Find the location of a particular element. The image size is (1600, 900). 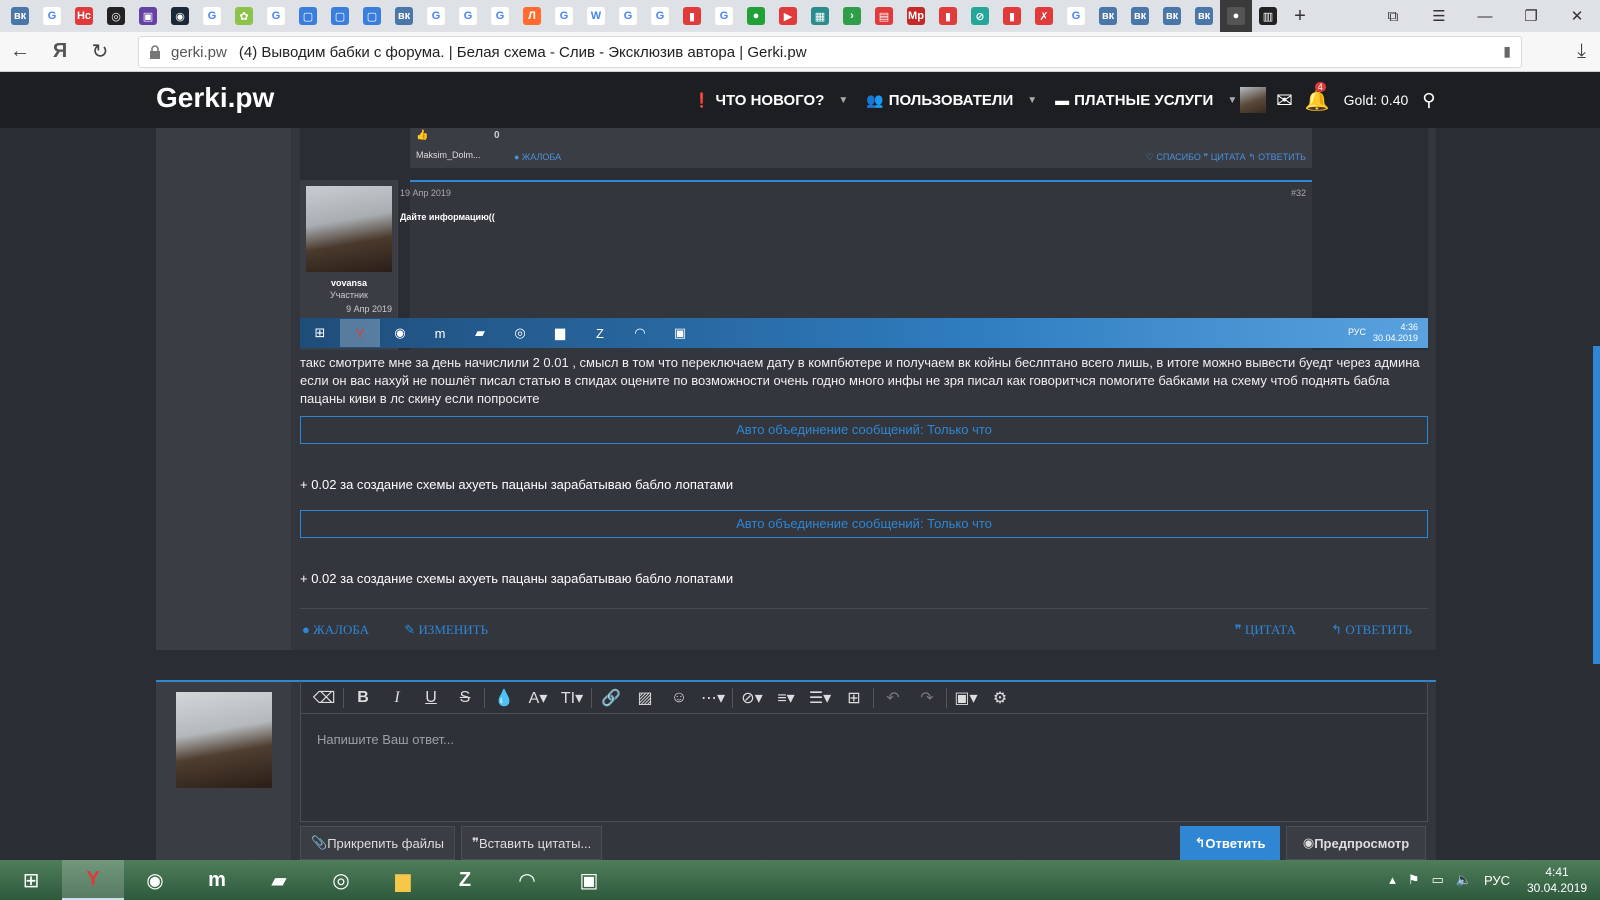

menu-icon: ☰ is located at coordinates (1439, 16).